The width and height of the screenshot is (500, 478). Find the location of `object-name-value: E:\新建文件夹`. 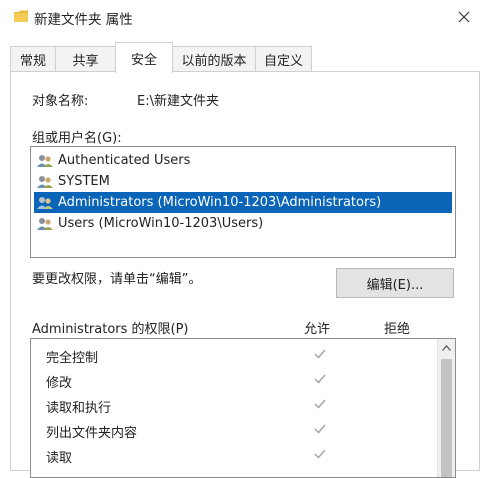

object-name-value: E:\新建文件夹 is located at coordinates (178, 101).